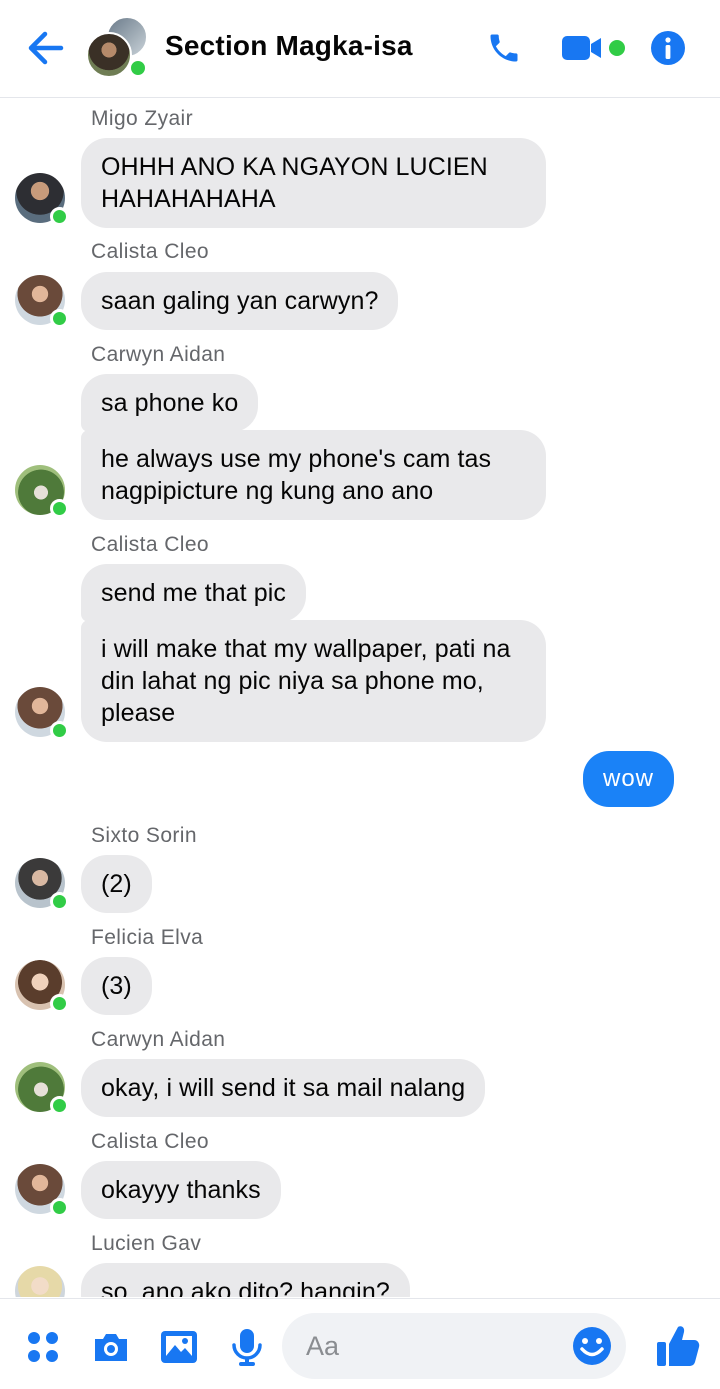 The height and width of the screenshot is (1389, 720). What do you see at coordinates (43, 1347) in the screenshot?
I see `menu-dots-icon` at bounding box center [43, 1347].